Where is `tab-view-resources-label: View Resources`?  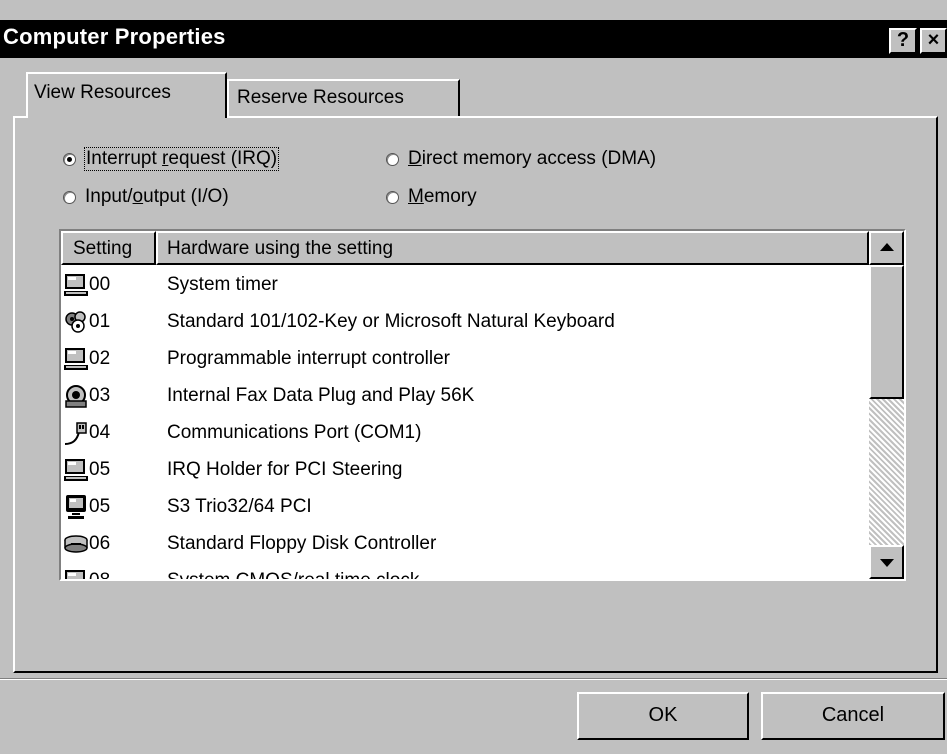
tab-view-resources-label: View Resources is located at coordinates (102, 92).